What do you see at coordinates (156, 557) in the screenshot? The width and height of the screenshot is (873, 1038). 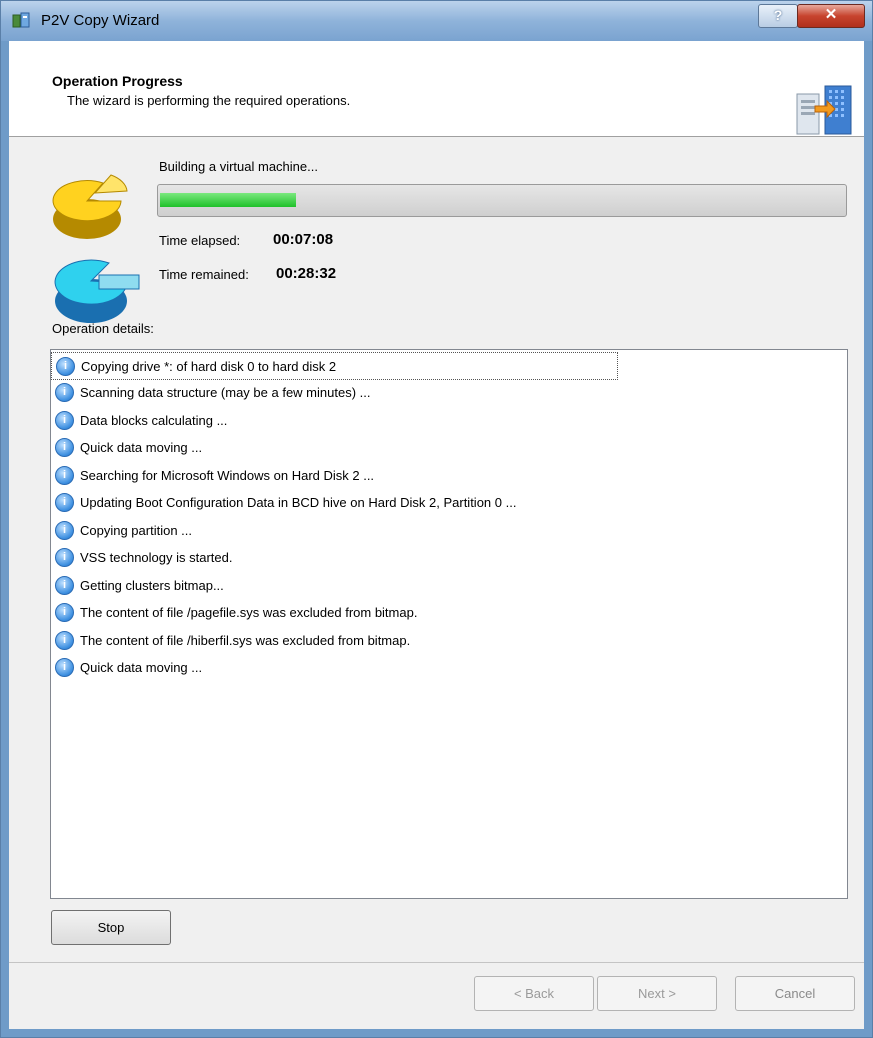 I see `list-item-text: VSS technology is started.` at bounding box center [156, 557].